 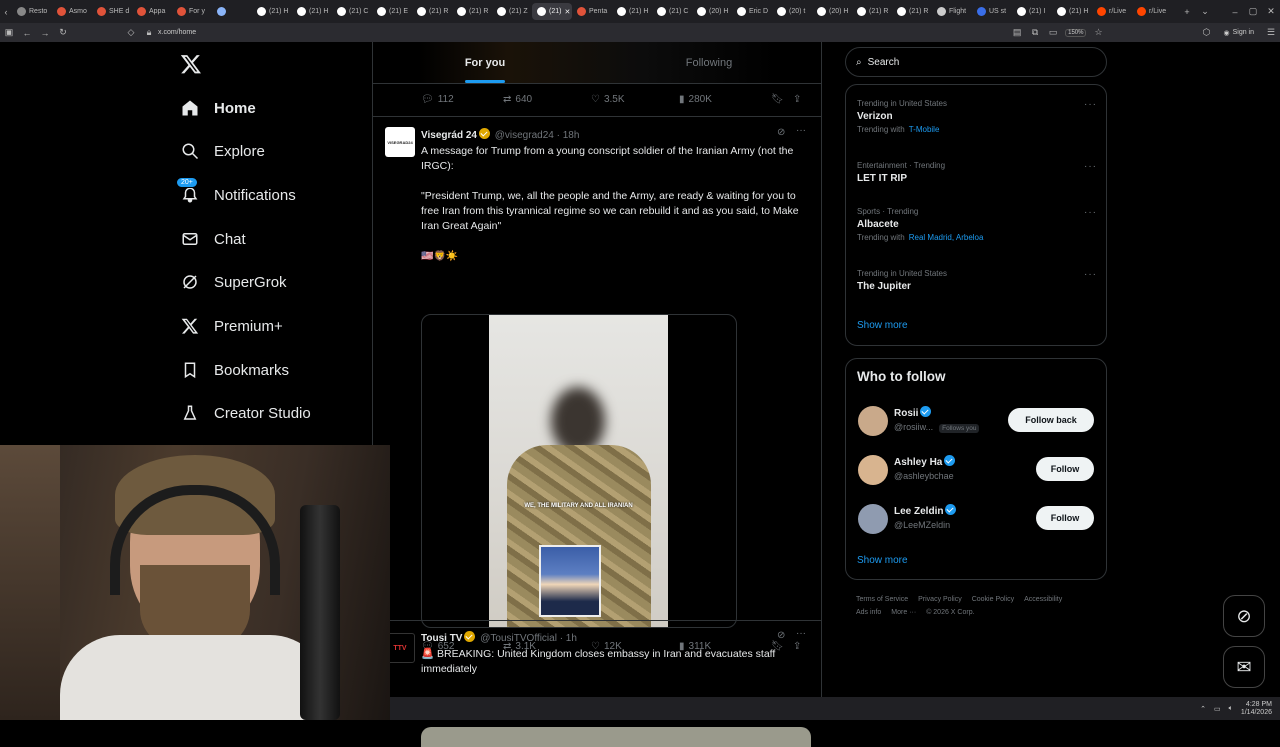 What do you see at coordinates (512, 11) in the screenshot?
I see `browser-tab: (21) Z` at bounding box center [512, 11].